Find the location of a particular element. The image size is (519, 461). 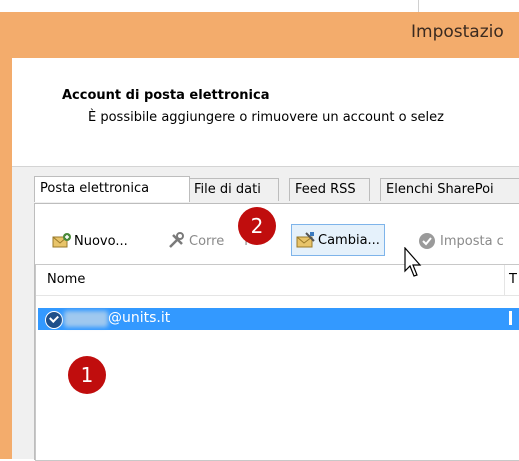

set-default-button: Imposta c is located at coordinates (461, 241).